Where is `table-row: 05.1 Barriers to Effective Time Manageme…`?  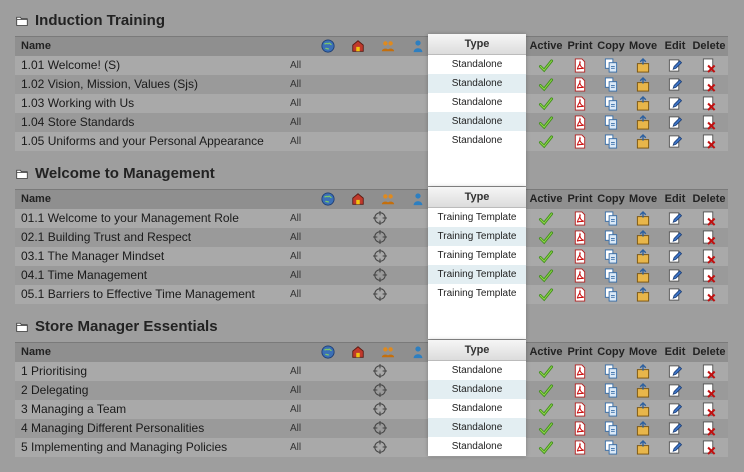
table-row: 05.1 Barriers to Effective Time Manageme… is located at coordinates (371, 294).